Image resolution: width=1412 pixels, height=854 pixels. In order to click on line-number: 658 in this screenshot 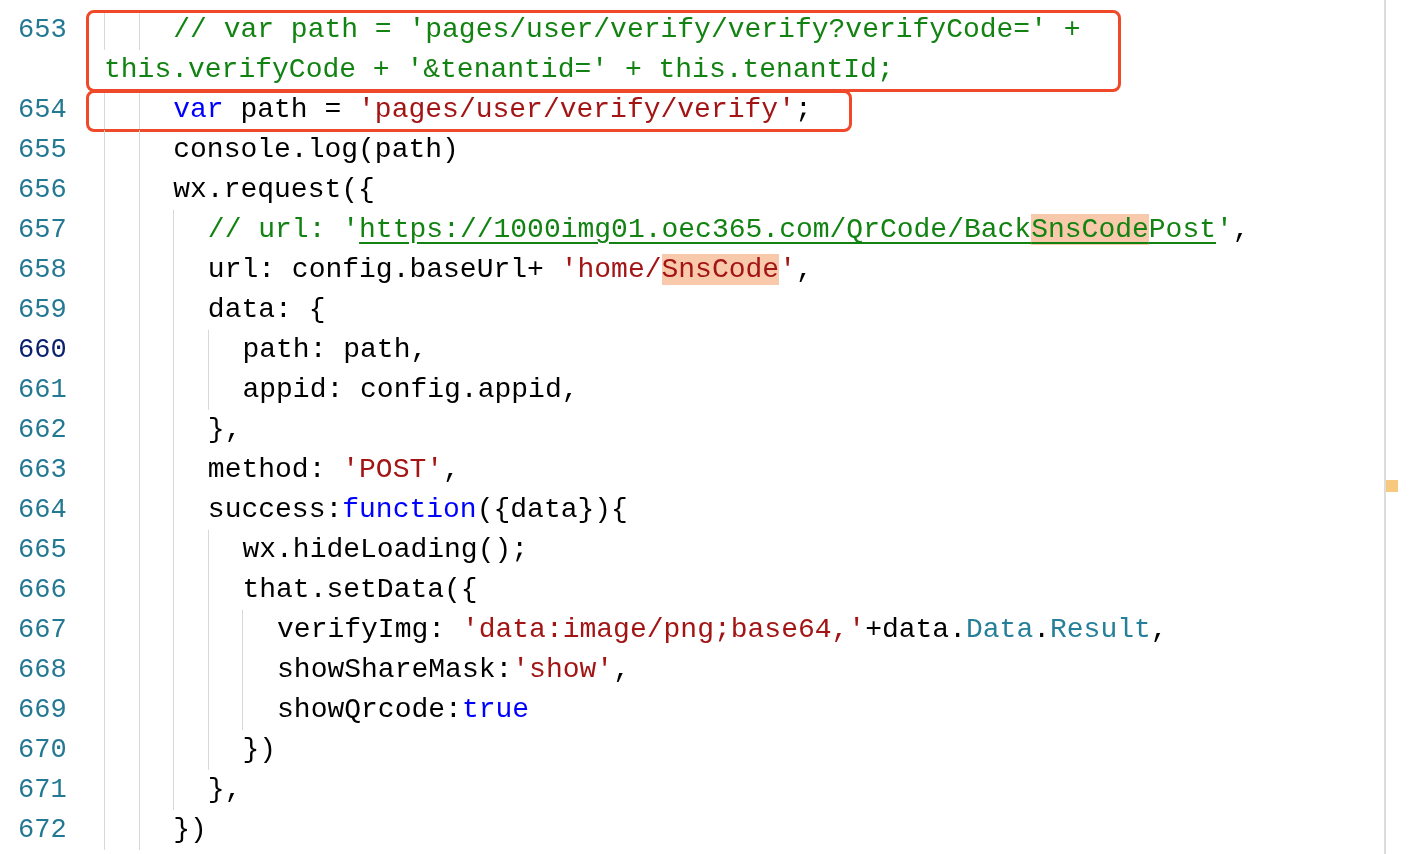, I will do `click(42, 270)`.